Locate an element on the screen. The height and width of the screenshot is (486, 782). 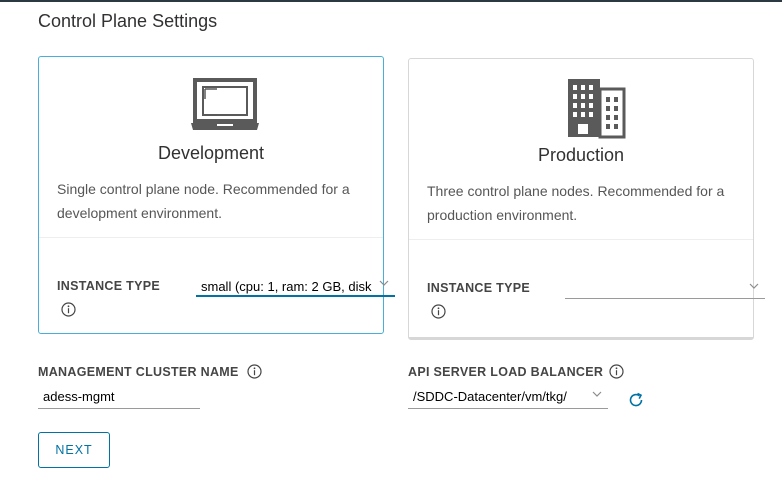
load-balancer-label: API SERVER LOAD BALANCER is located at coordinates (506, 372).